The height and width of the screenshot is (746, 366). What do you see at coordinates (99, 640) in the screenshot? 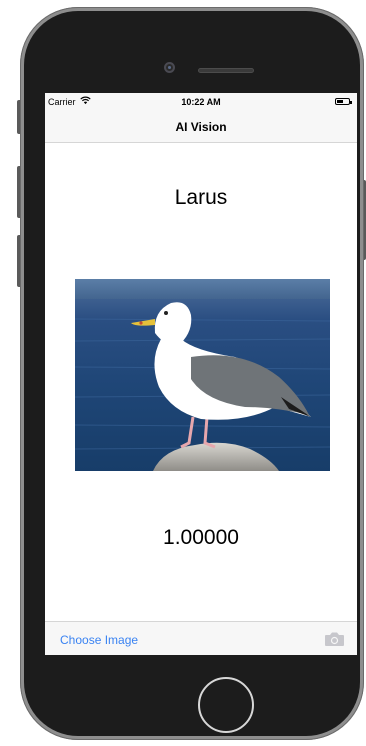
I see `choose-image-button: Choose Image` at bounding box center [99, 640].